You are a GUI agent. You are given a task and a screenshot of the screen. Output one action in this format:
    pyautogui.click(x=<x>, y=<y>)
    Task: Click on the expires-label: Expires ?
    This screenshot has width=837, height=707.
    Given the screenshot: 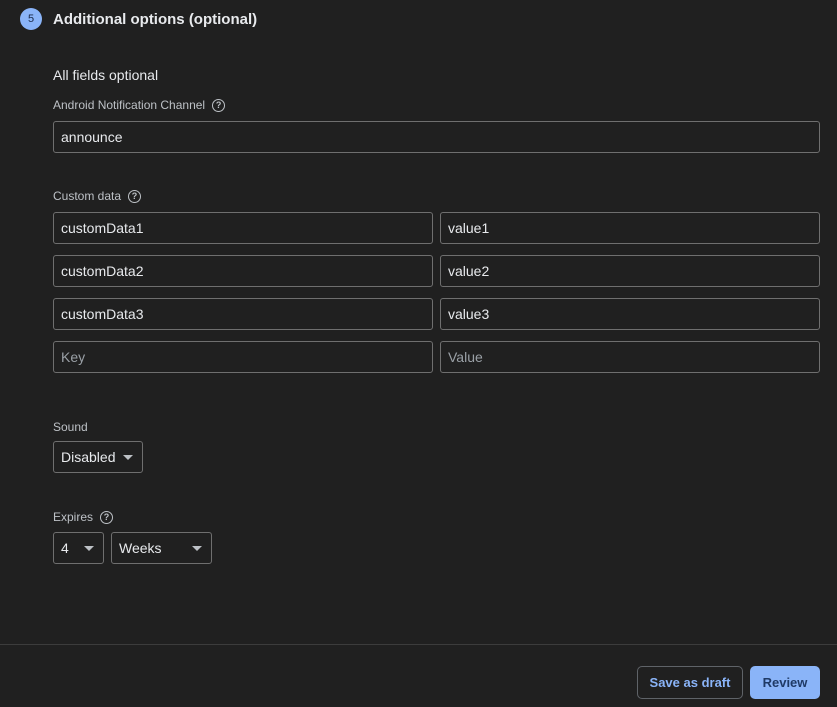 What is the action you would take?
    pyautogui.click(x=83, y=517)
    